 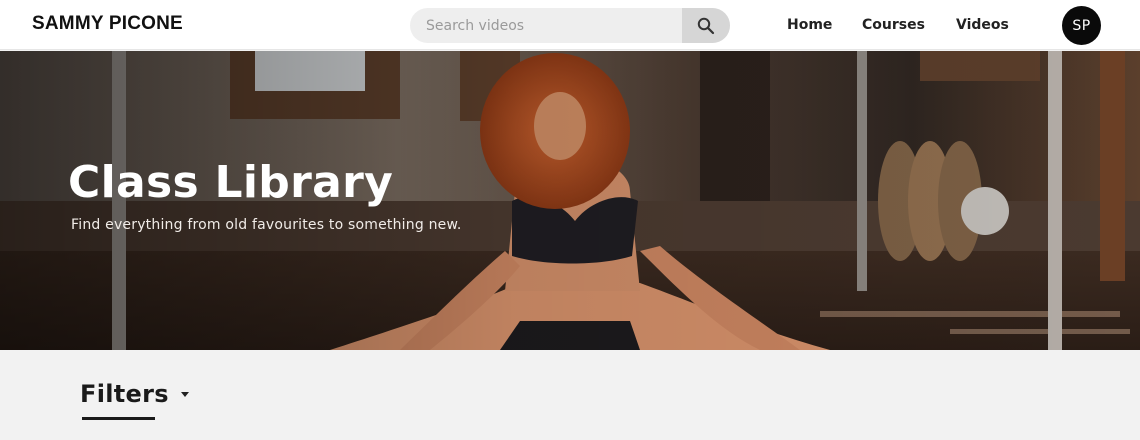 I want to click on search-button, so click(x=706, y=25).